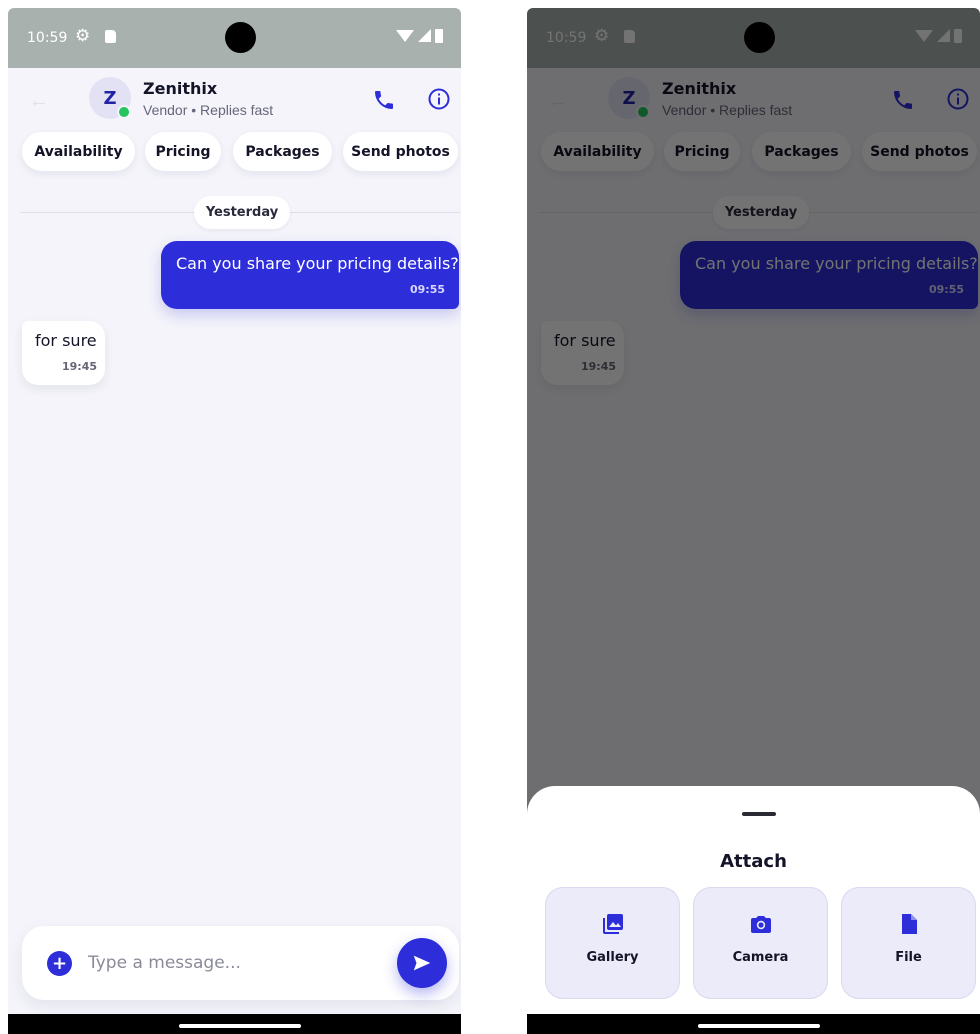  What do you see at coordinates (909, 924) in the screenshot?
I see `file-icon` at bounding box center [909, 924].